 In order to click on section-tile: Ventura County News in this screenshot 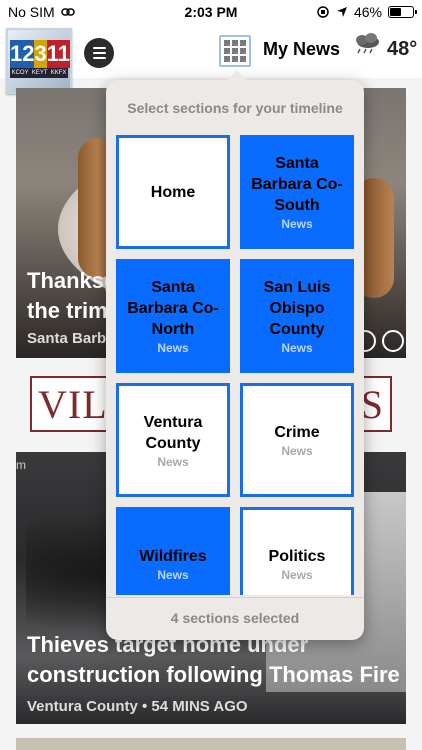, I will do `click(173, 440)`.